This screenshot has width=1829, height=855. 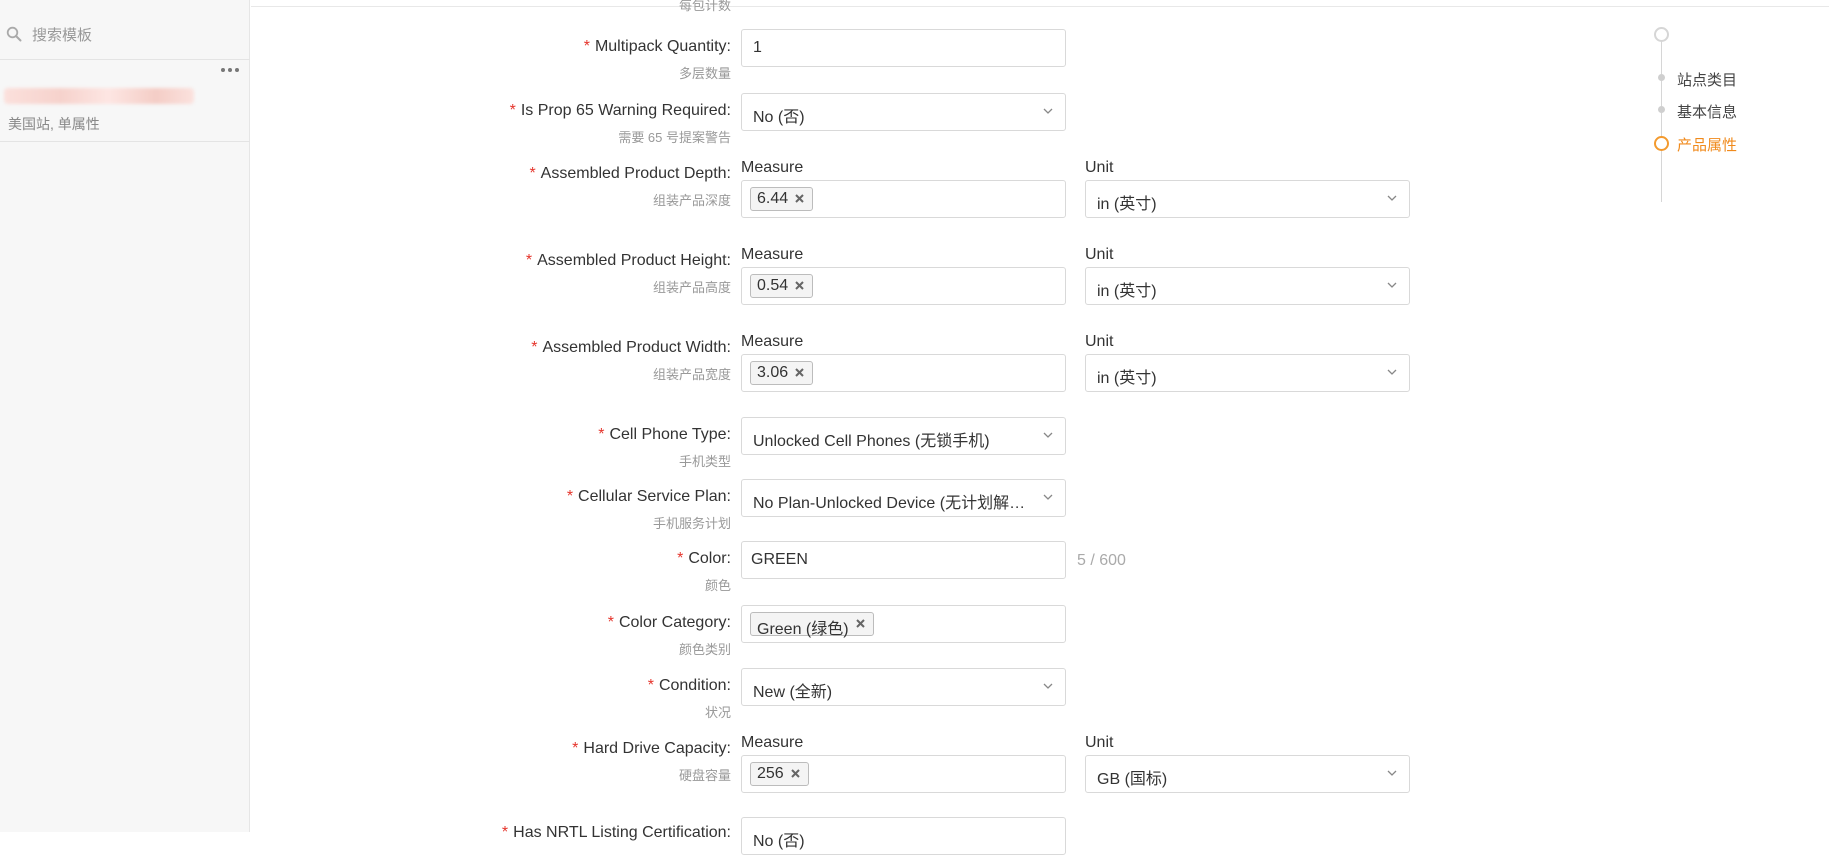 What do you see at coordinates (674, 137) in the screenshot?
I see `field-sub-label: 需要 65 号提案警告` at bounding box center [674, 137].